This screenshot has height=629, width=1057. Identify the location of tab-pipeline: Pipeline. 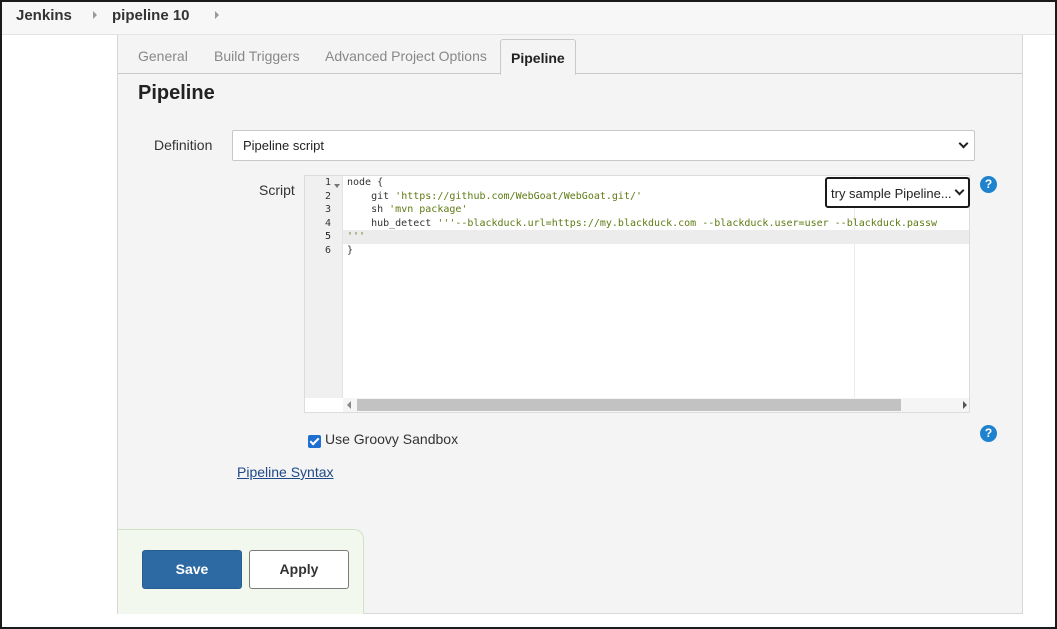
(538, 57).